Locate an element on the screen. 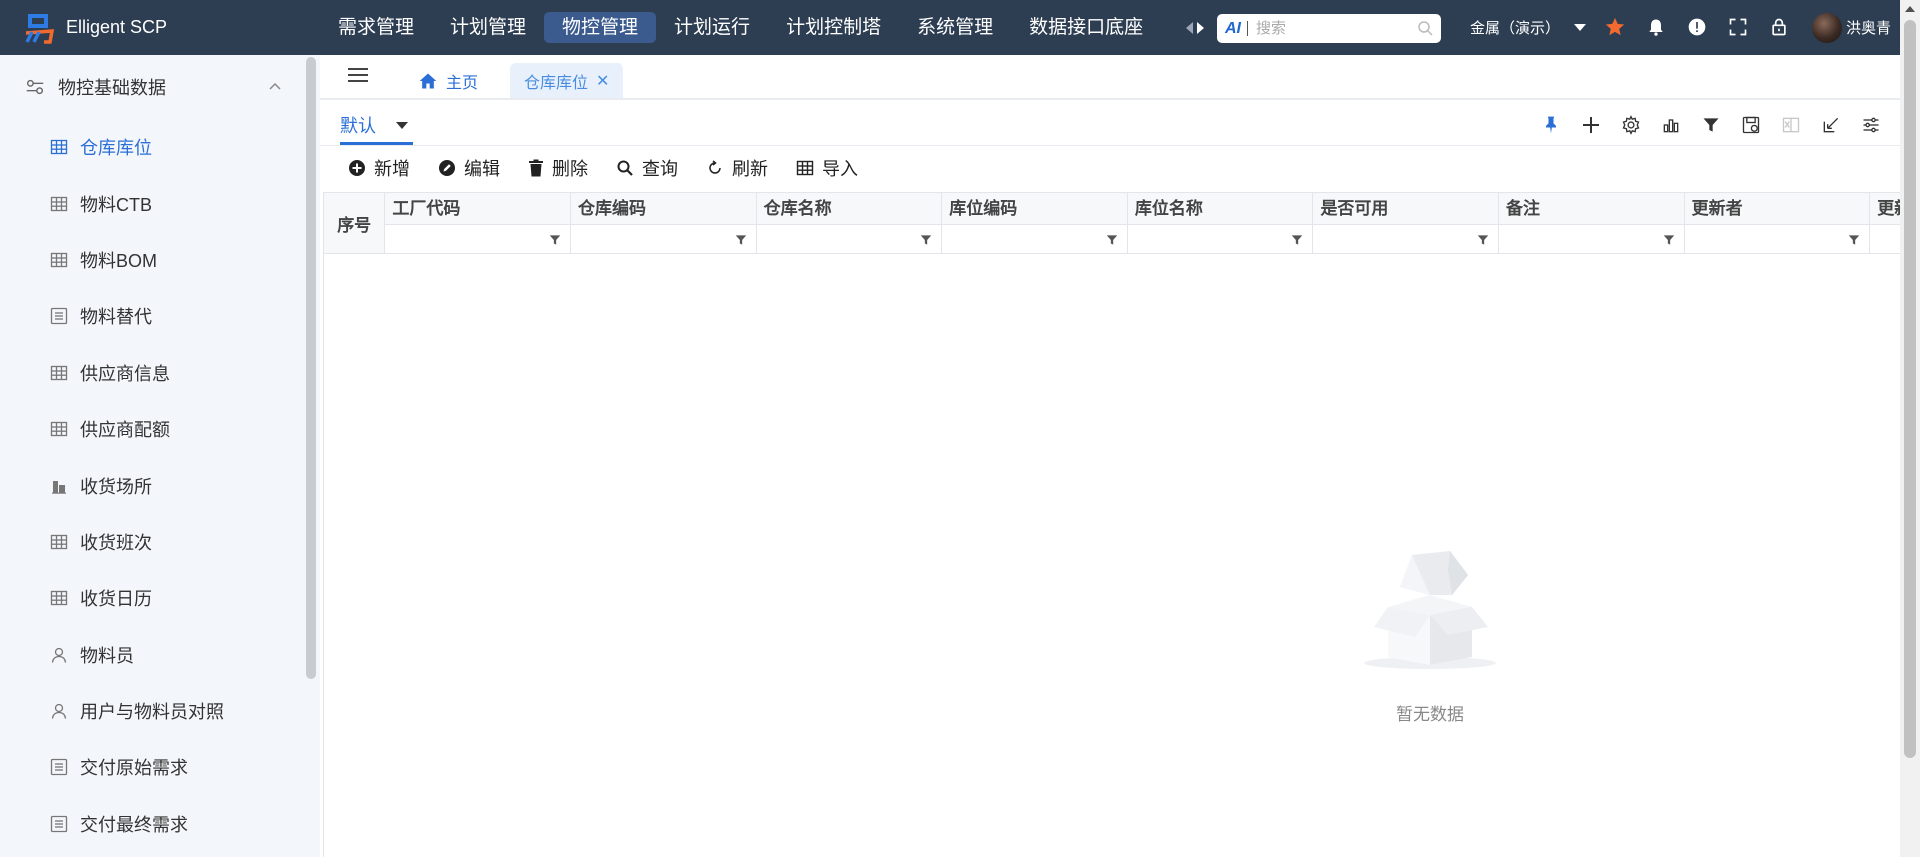 The width and height of the screenshot is (1920, 857). trash-icon is located at coordinates (536, 168).